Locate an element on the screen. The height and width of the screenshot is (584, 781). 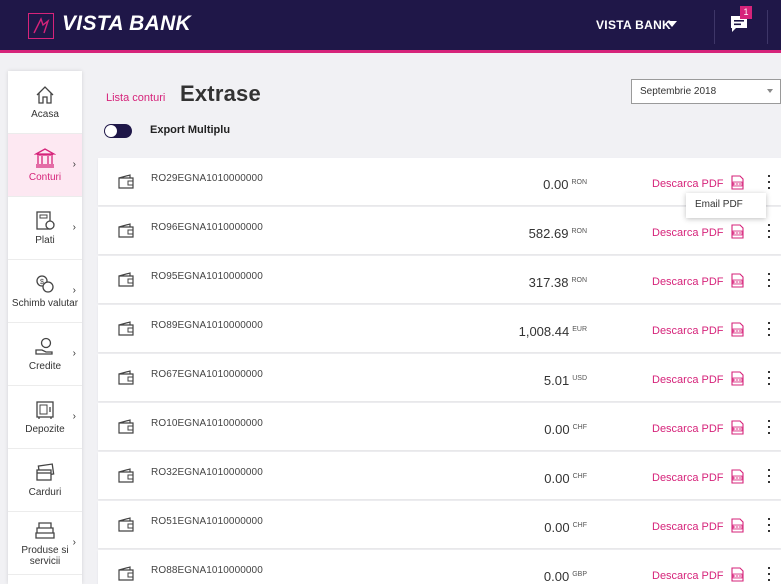
account-iban: RO96EGNA1010000000 is located at coordinates (207, 227).